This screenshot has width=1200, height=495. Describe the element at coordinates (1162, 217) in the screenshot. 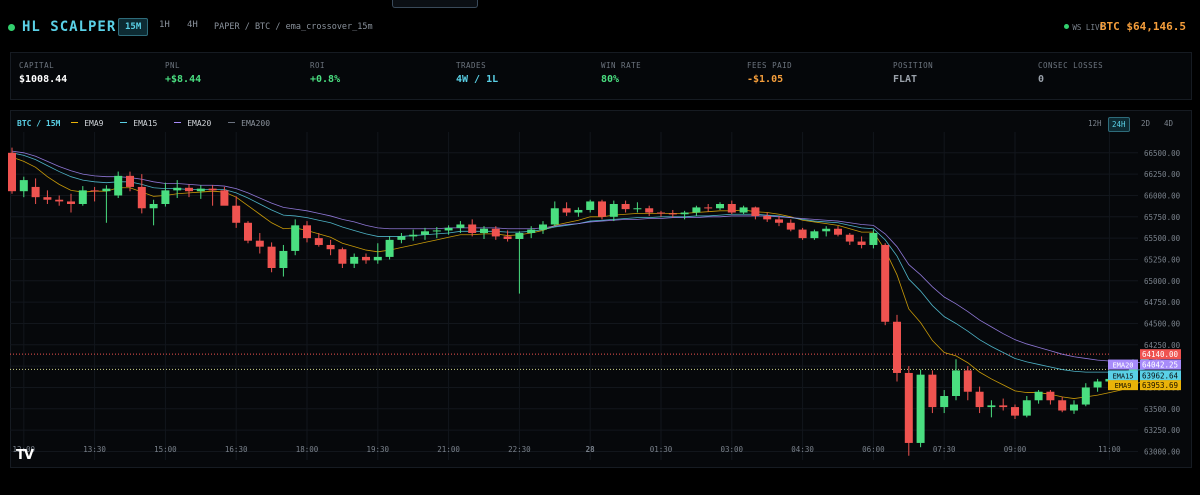

I see `y-tick-label: 65750.00` at that location.